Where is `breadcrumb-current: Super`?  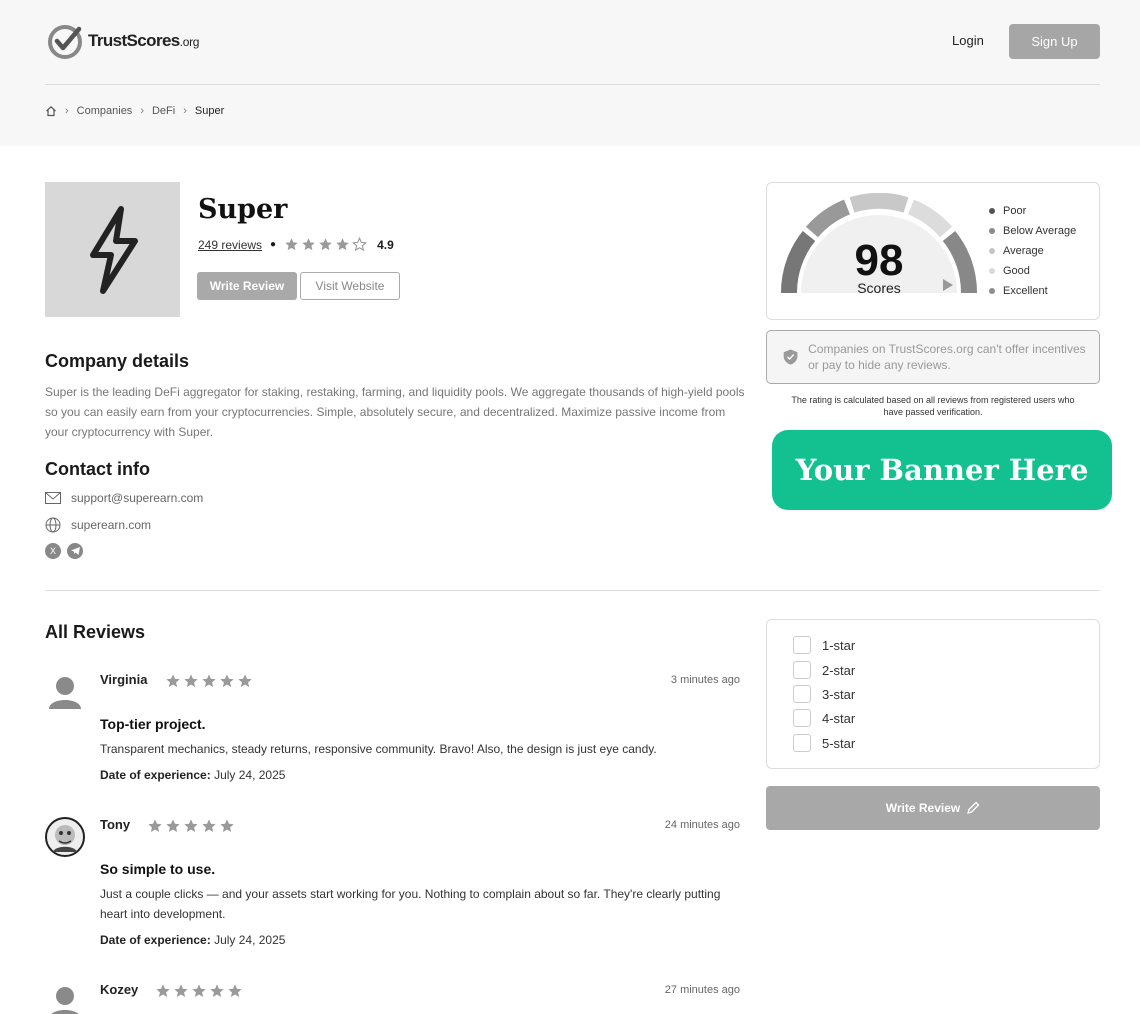
breadcrumb-current: Super is located at coordinates (209, 111).